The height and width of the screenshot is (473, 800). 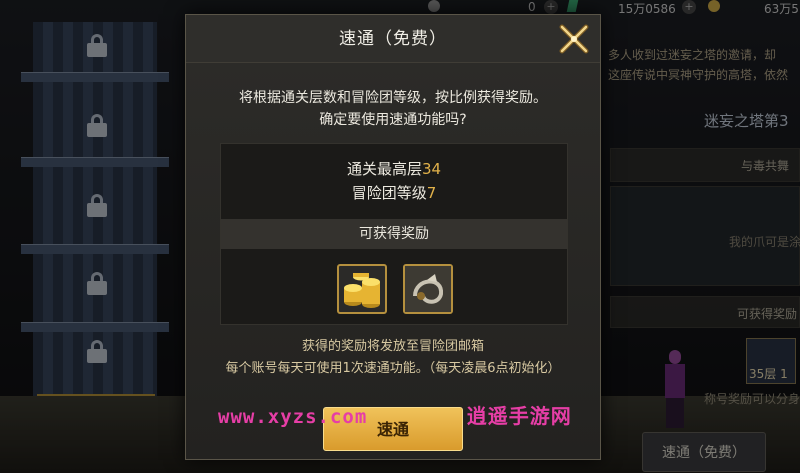 I want to click on close-icon, so click(x=574, y=39).